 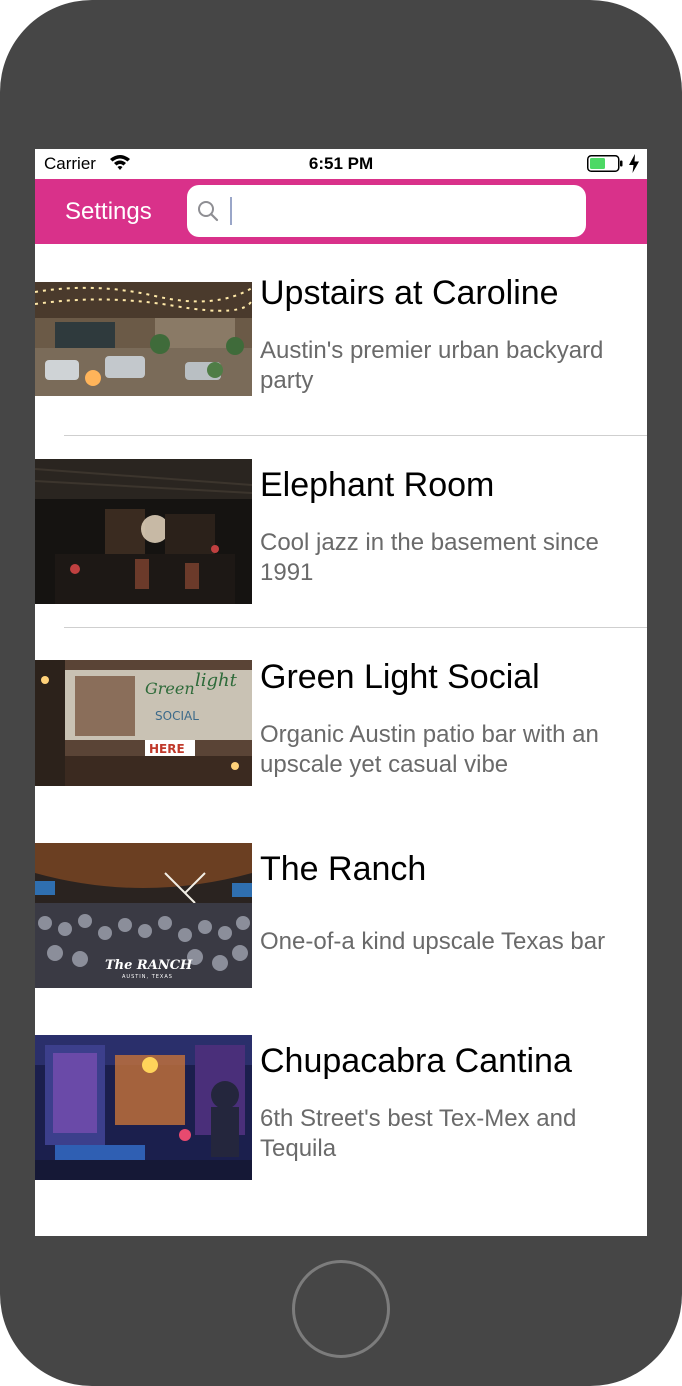 What do you see at coordinates (143, 723) in the screenshot?
I see `mural-bar-photo: Green light SOCIAL HERE` at bounding box center [143, 723].